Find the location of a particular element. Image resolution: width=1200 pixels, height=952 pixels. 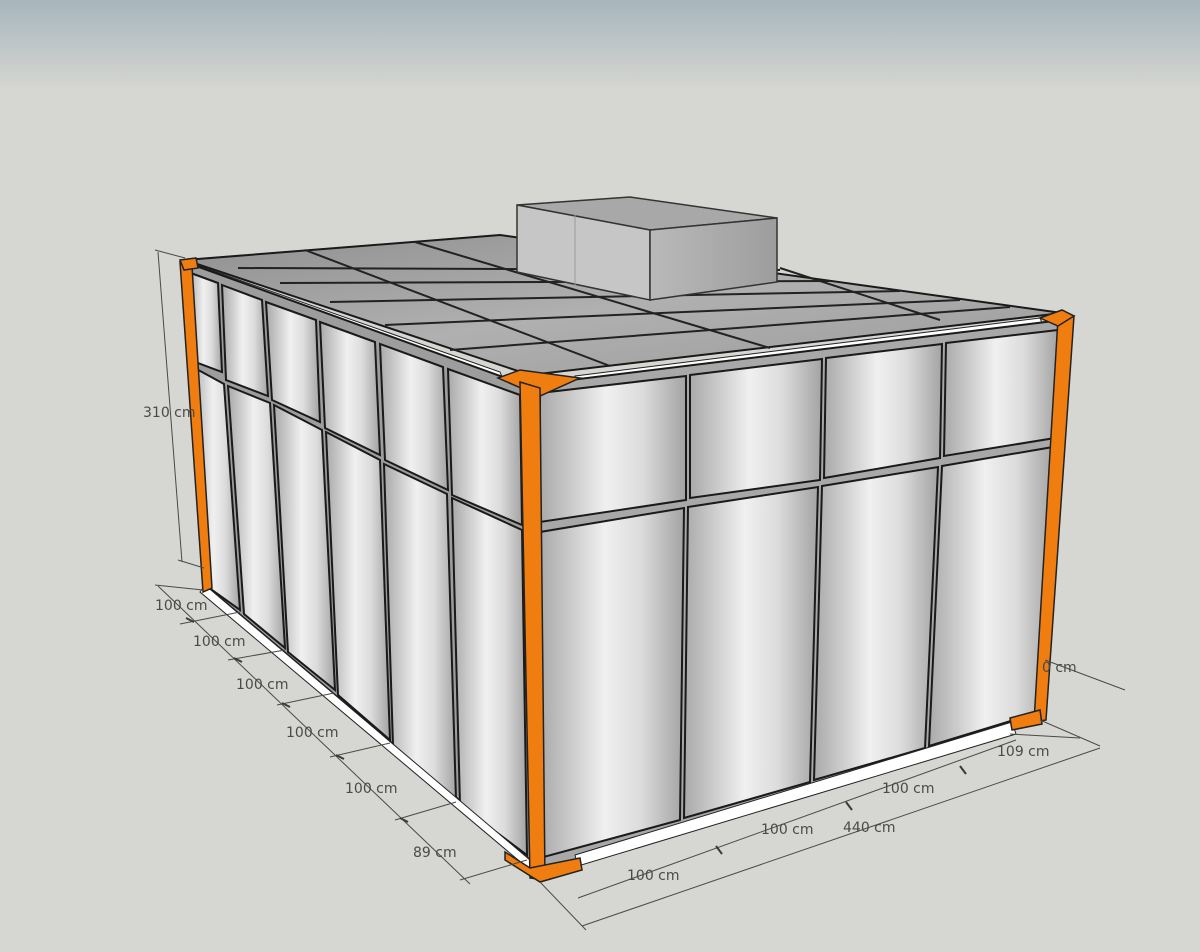

side-dim-2: 100 cm is located at coordinates (219, 642).